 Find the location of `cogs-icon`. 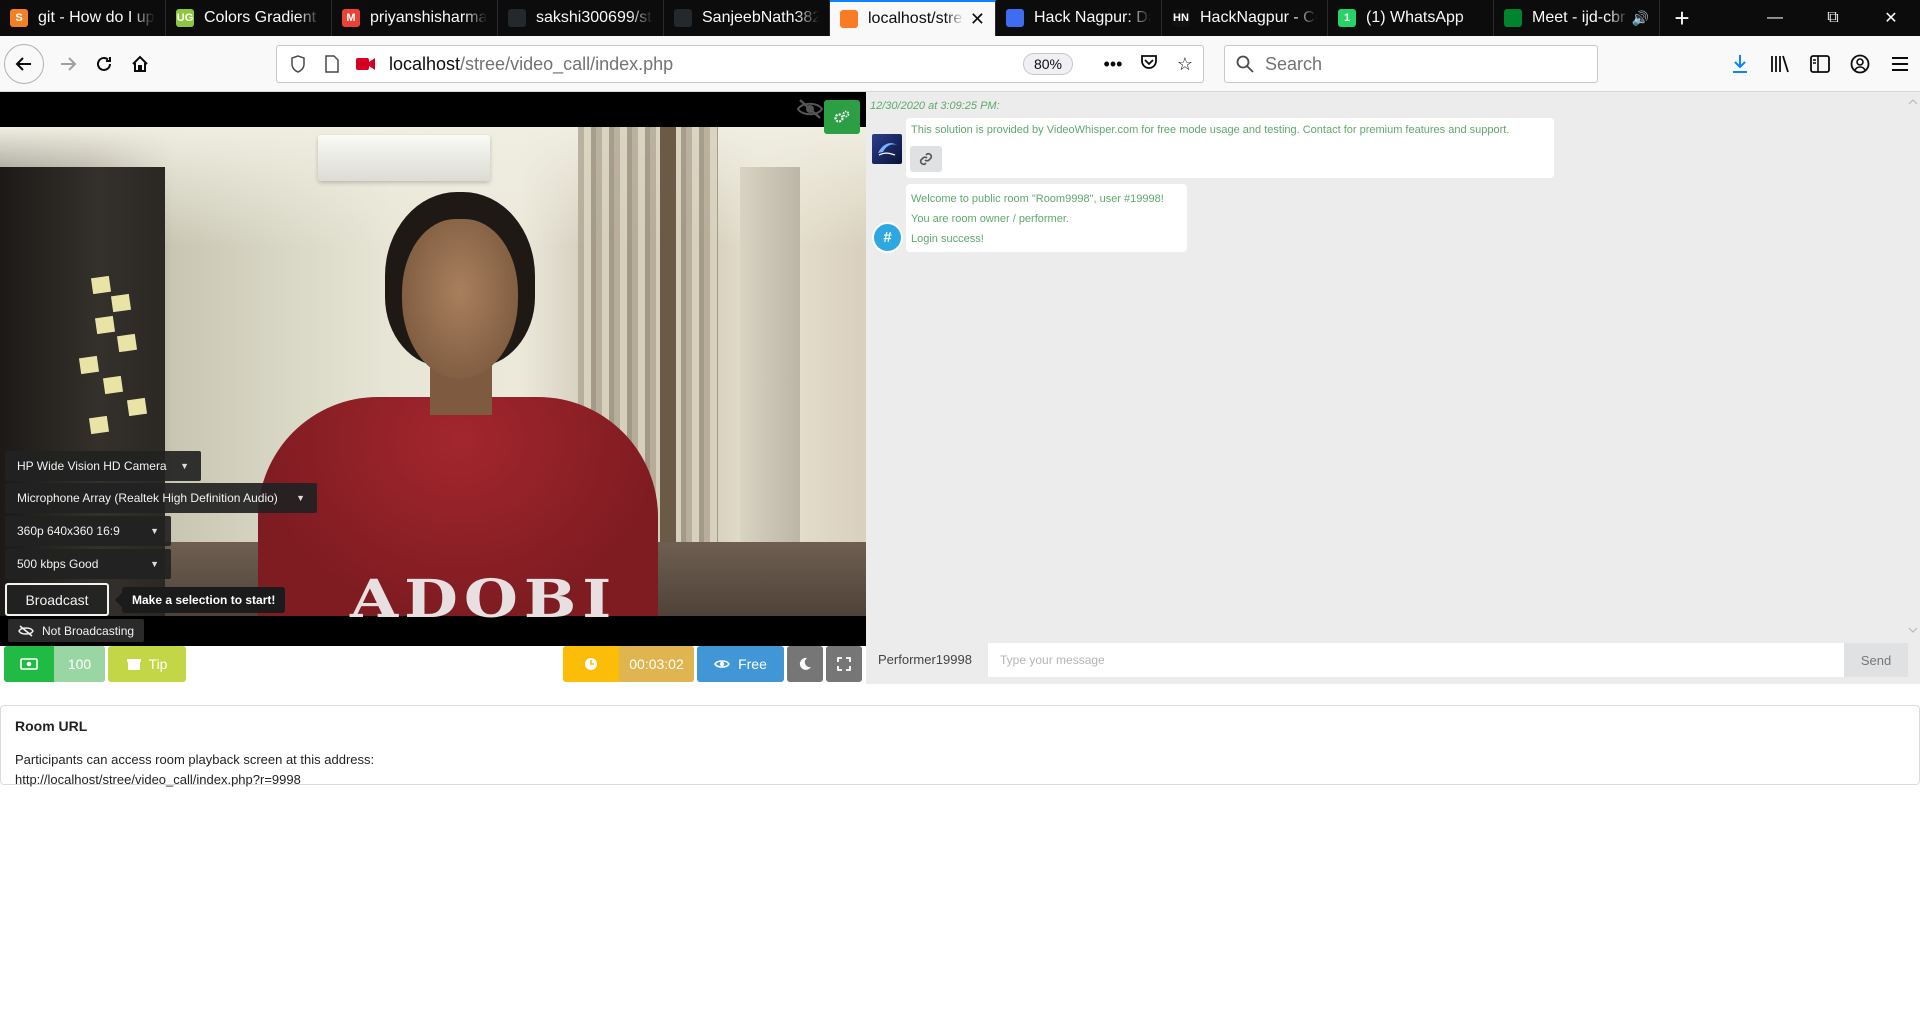

cogs-icon is located at coordinates (842, 116).